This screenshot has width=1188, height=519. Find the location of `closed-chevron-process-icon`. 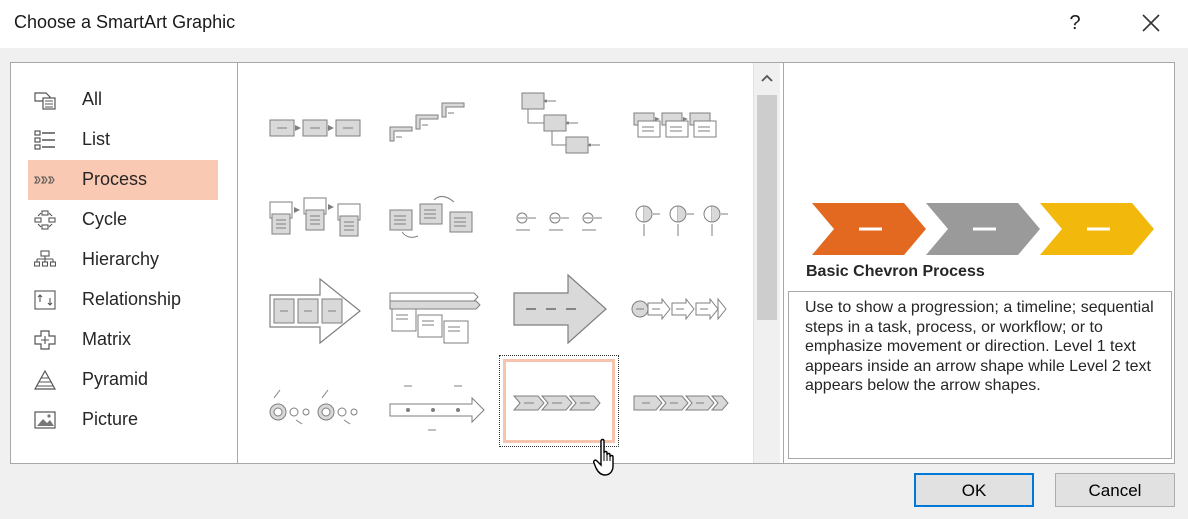

closed-chevron-process-icon is located at coordinates (681, 403).